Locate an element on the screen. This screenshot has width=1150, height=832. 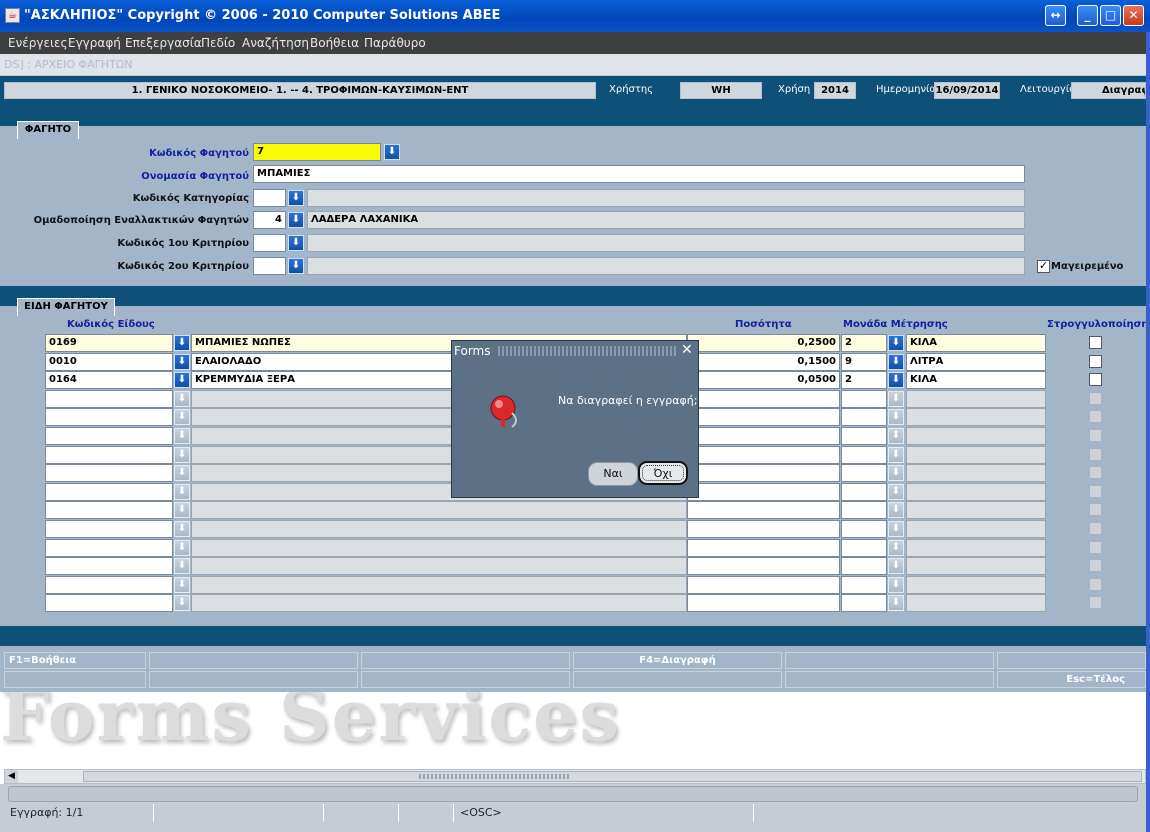
yes-button: Ναι is located at coordinates (613, 474).